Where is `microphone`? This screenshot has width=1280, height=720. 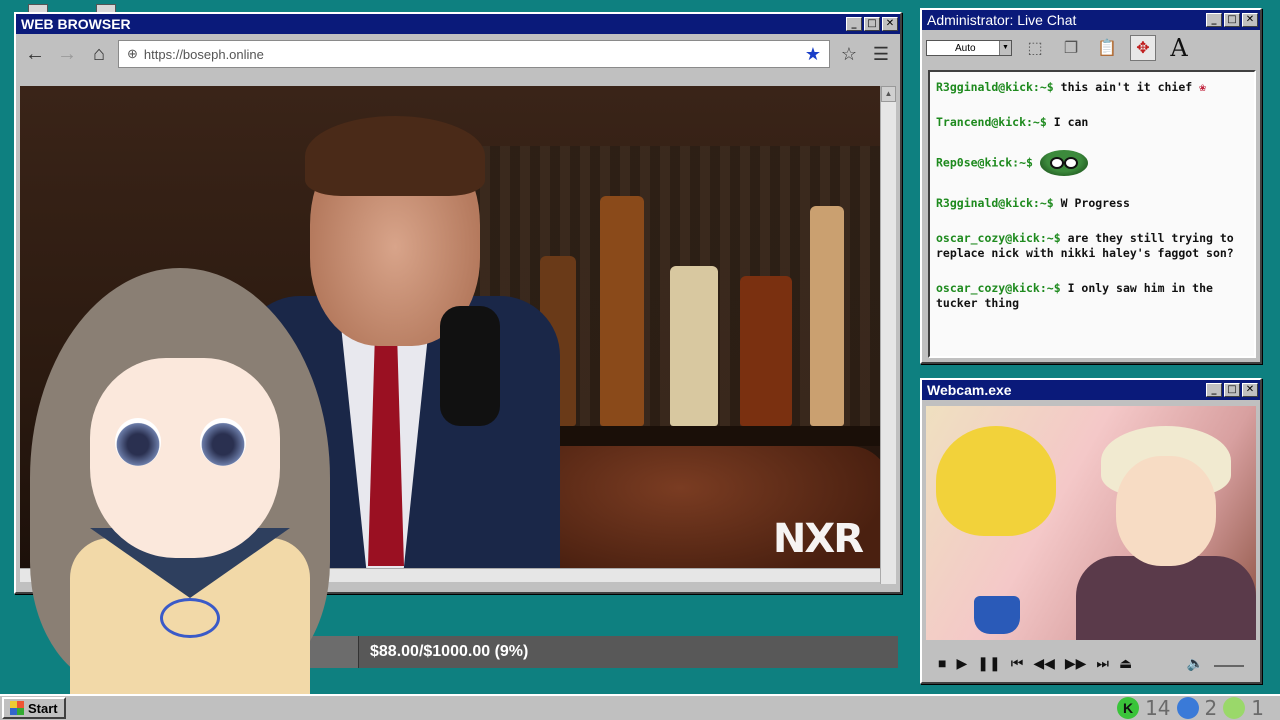
microphone is located at coordinates (470, 366).